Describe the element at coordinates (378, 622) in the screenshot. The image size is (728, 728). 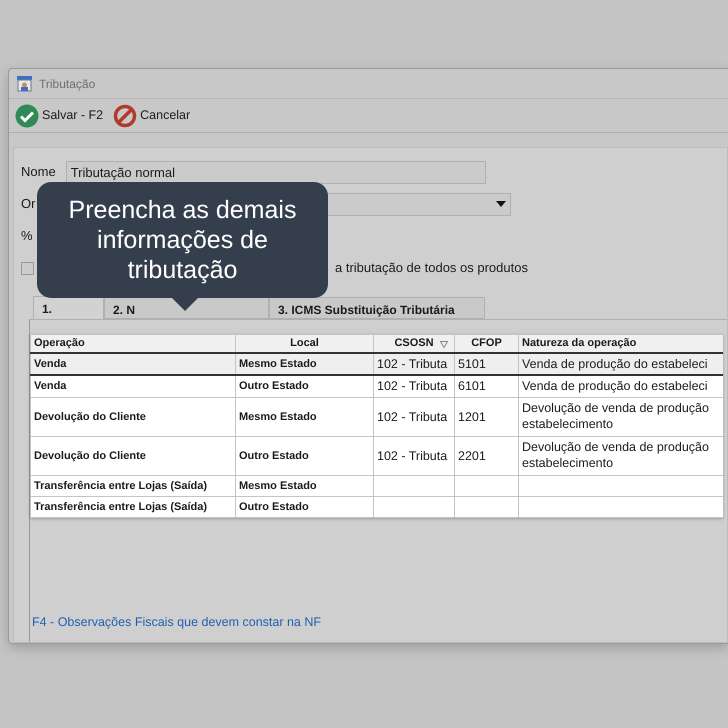
I see `observations-link: F4 - Observações Fiscais que devem constar na NF` at that location.